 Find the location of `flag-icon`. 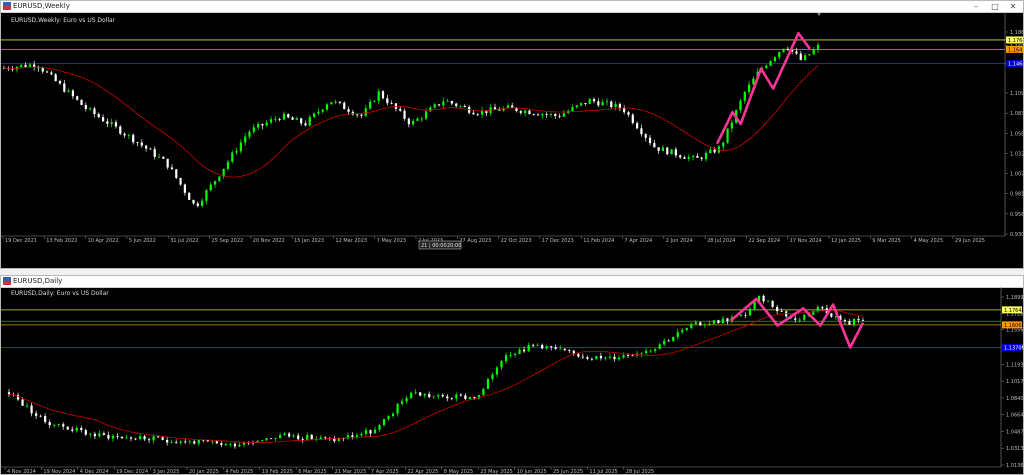

flag-icon is located at coordinates (7, 281).